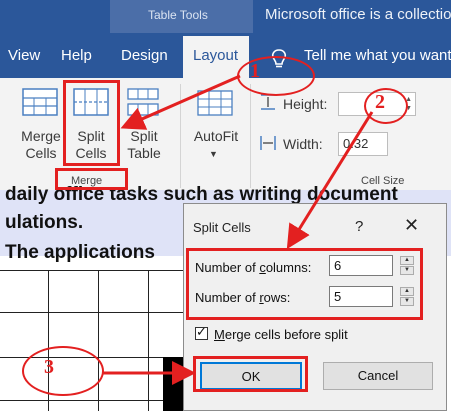  What do you see at coordinates (76, 55) in the screenshot?
I see `tab-help: Help` at bounding box center [76, 55].